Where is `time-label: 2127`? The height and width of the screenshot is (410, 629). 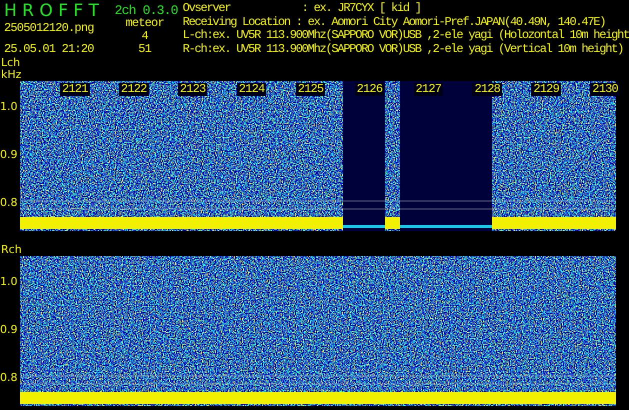
time-label: 2127 is located at coordinates (429, 89).